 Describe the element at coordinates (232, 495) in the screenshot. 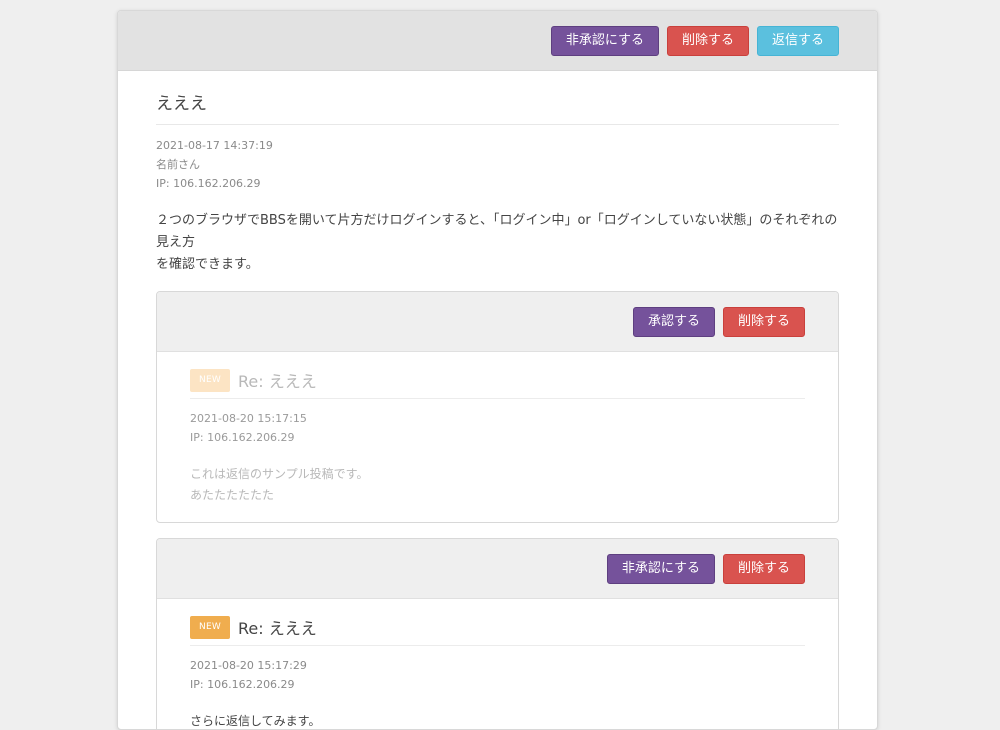

I see `reply-content-line: あたたたたたた` at that location.